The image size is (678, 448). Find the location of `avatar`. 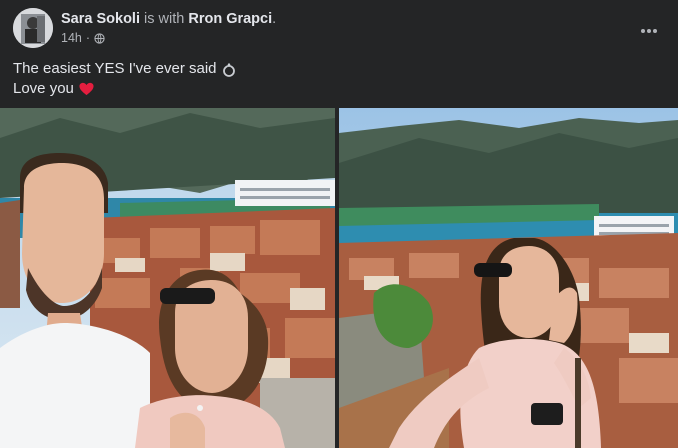

avatar is located at coordinates (33, 28).